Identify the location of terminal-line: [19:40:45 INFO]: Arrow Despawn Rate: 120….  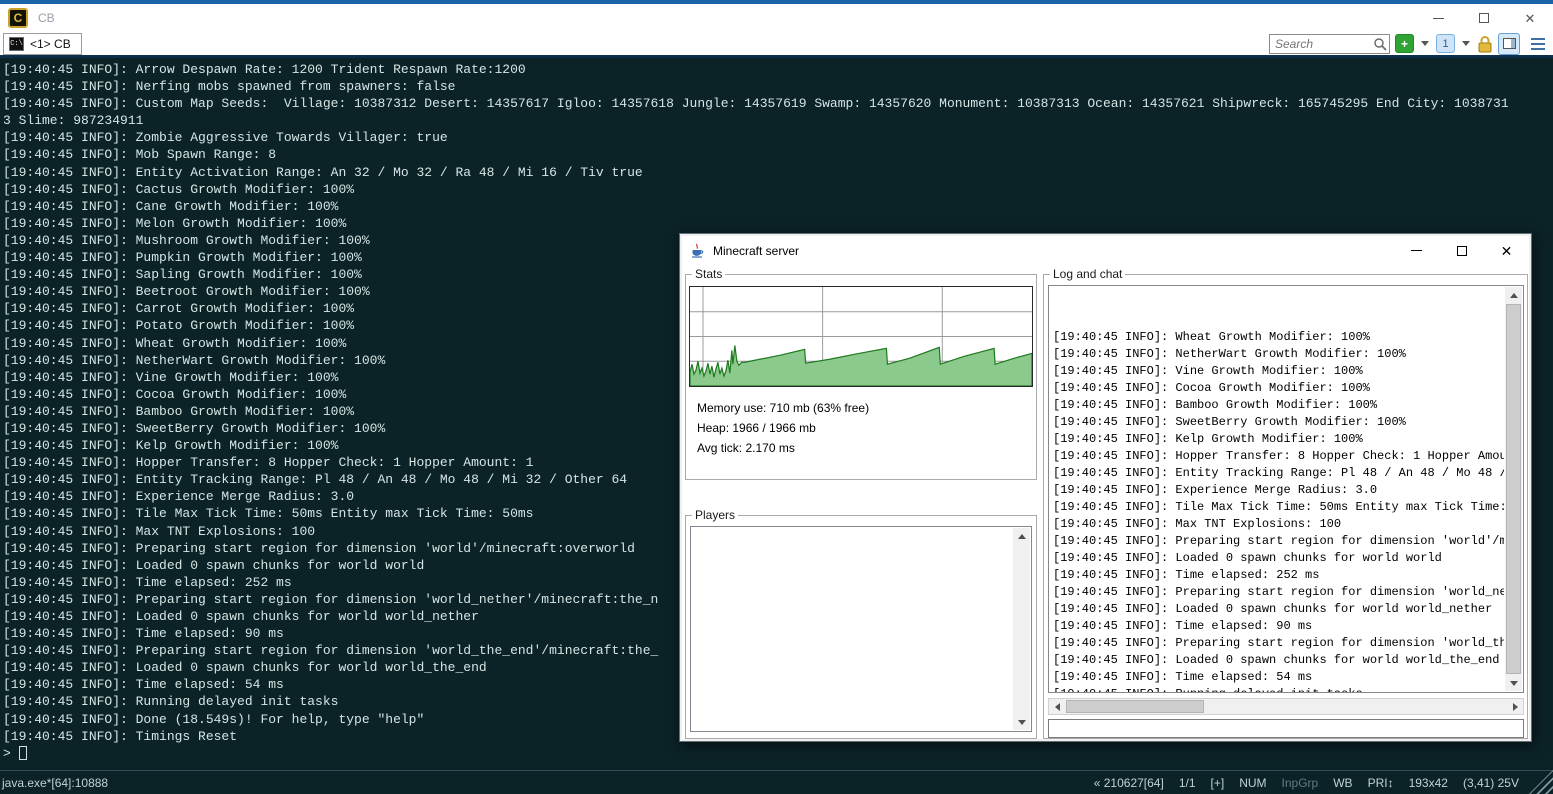
(264, 69).